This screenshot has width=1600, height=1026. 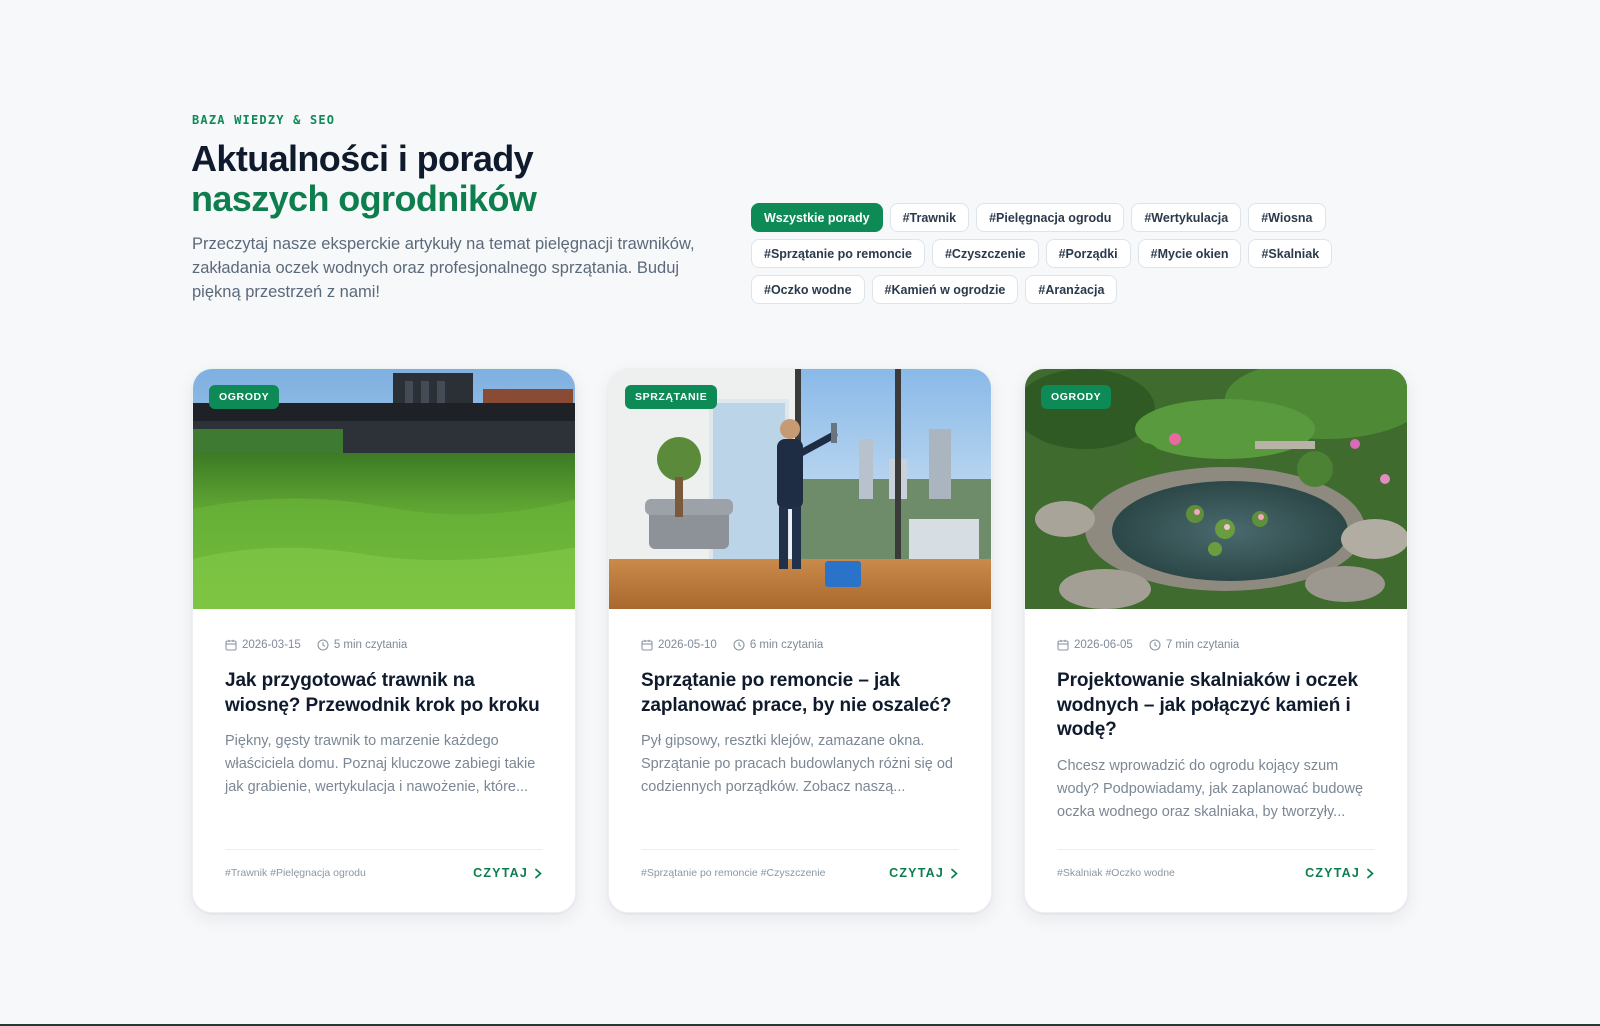 I want to click on article-meta: 2026-03-15 5 min czytania, so click(x=384, y=645).